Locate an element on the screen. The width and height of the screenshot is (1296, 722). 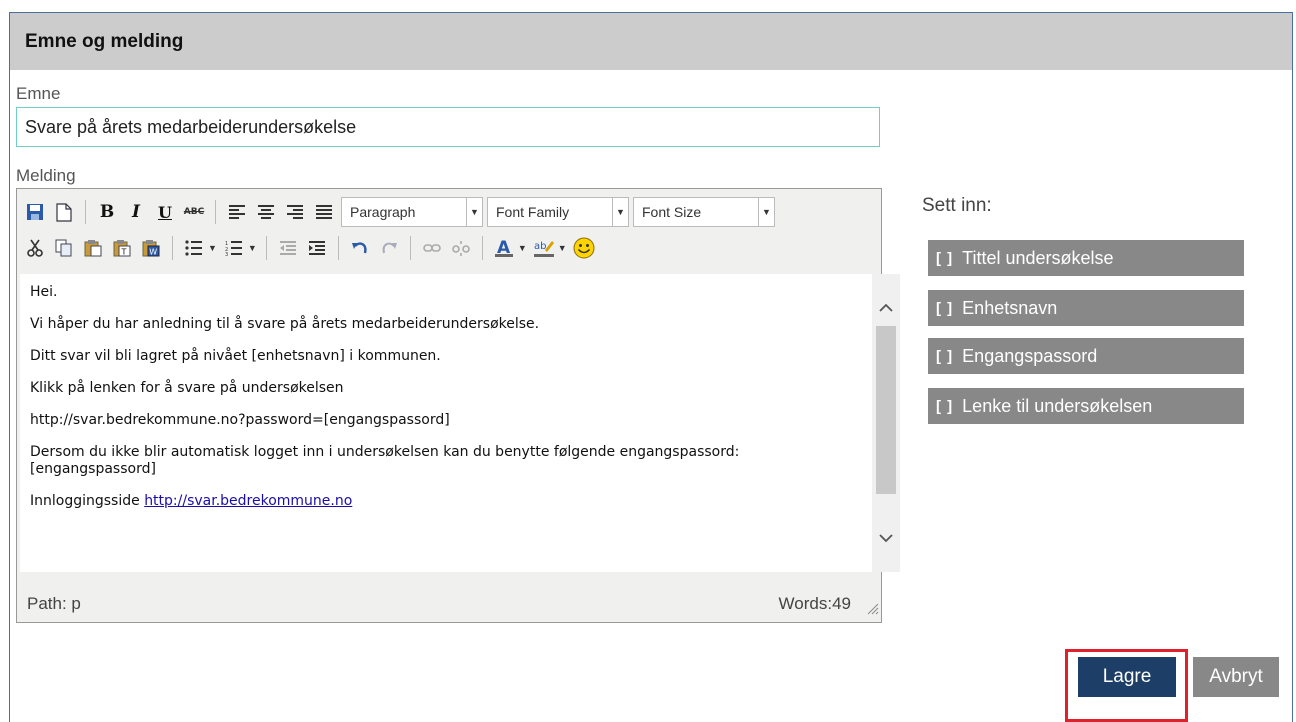
editor-toolbar-row-2: T W ▼ 123 ▼ A ▼ ab ▼ is located at coordinates (312, 248).